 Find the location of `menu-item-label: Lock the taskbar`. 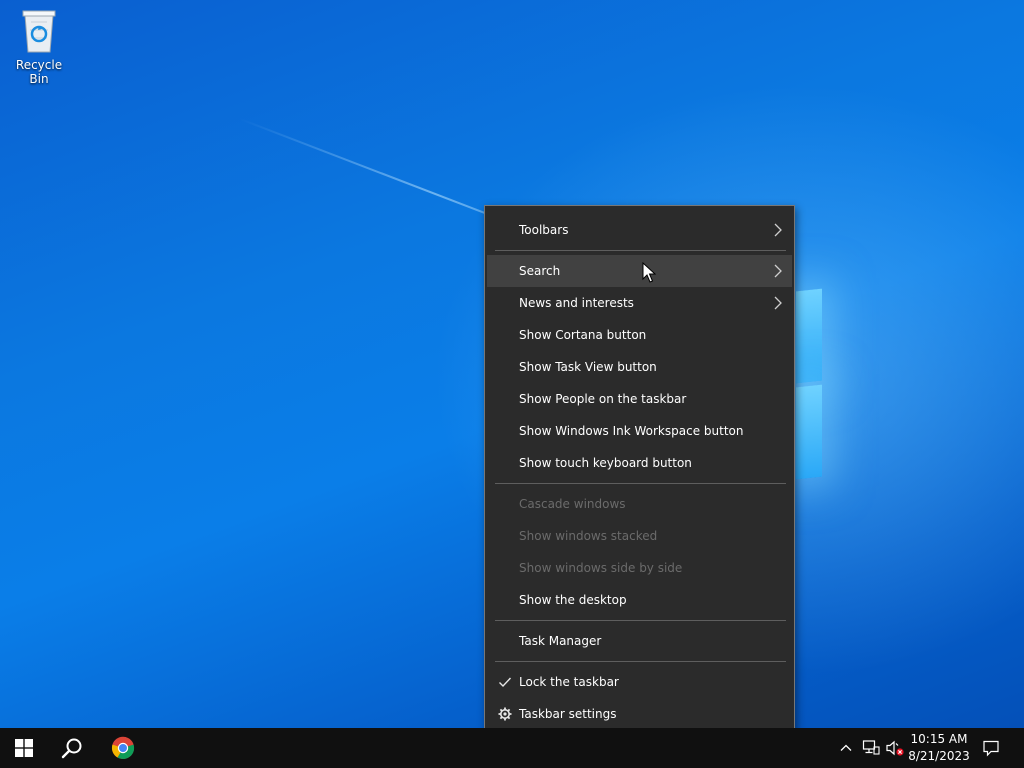

menu-item-label: Lock the taskbar is located at coordinates (569, 682).